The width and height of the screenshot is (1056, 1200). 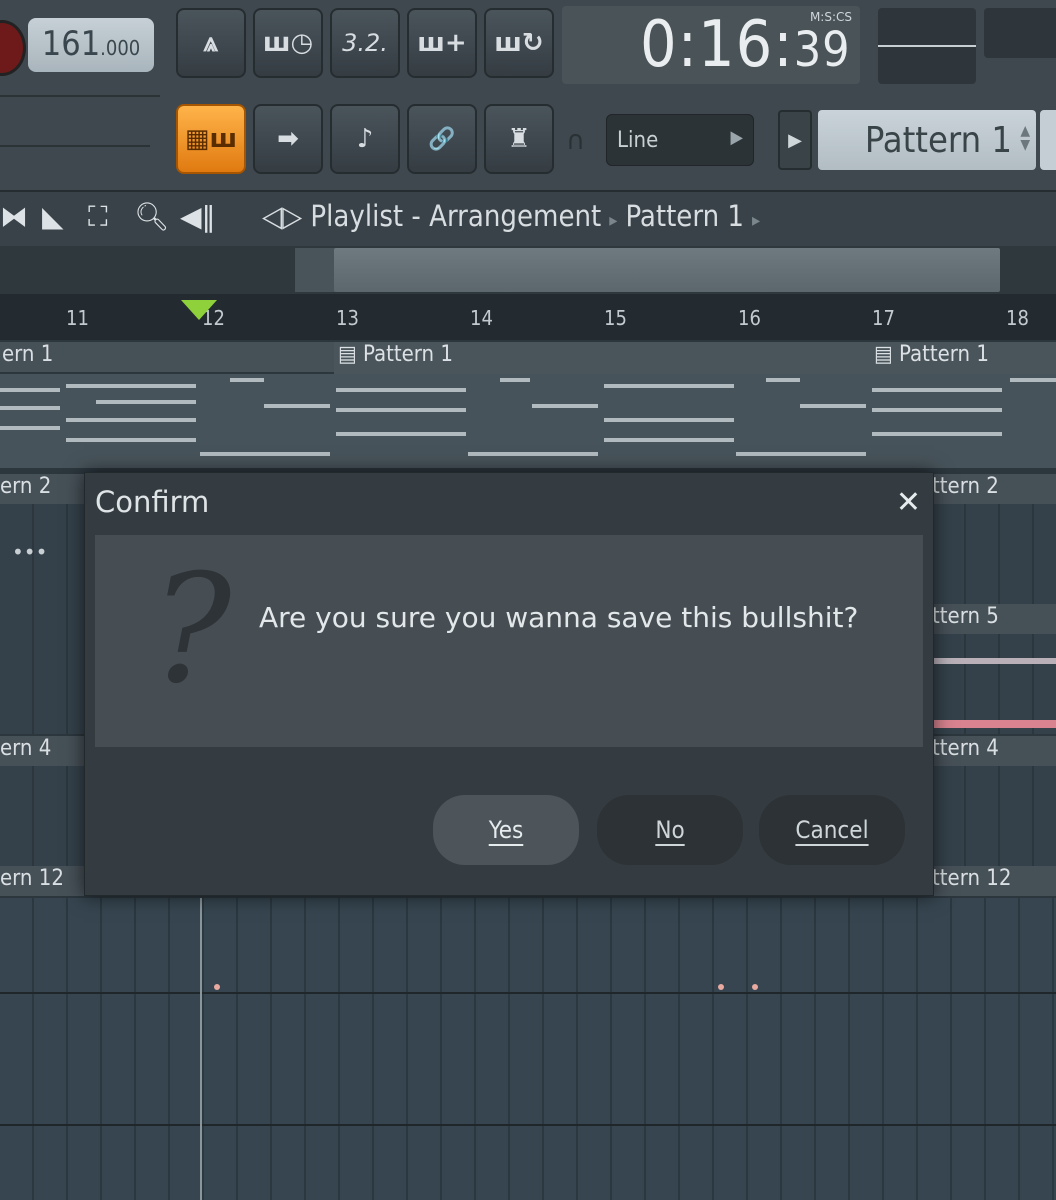 I want to click on step-edit-icon: ш+, so click(x=442, y=43).